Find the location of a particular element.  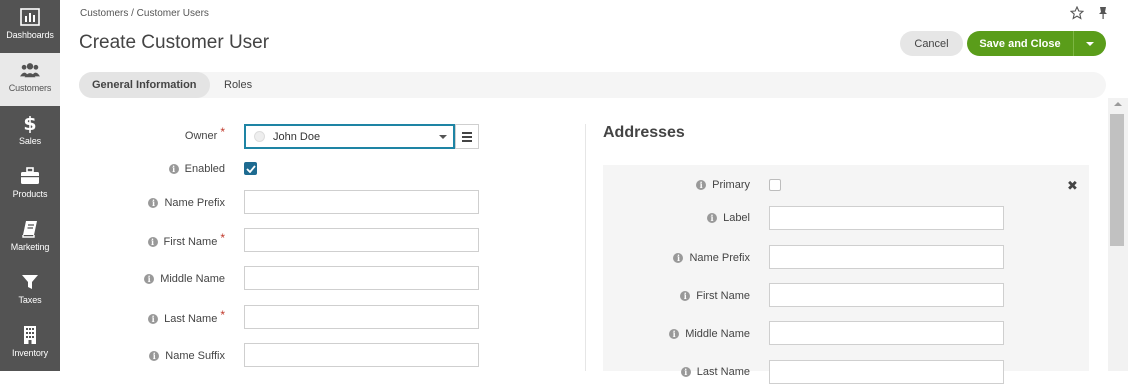

sidebar-item-sales: $ Sales is located at coordinates (30, 132).